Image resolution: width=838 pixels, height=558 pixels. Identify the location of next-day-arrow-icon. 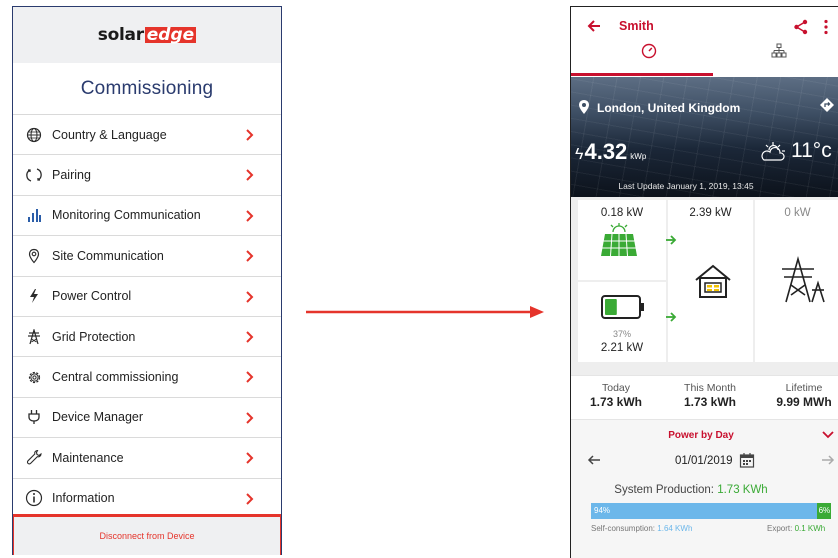
(828, 460).